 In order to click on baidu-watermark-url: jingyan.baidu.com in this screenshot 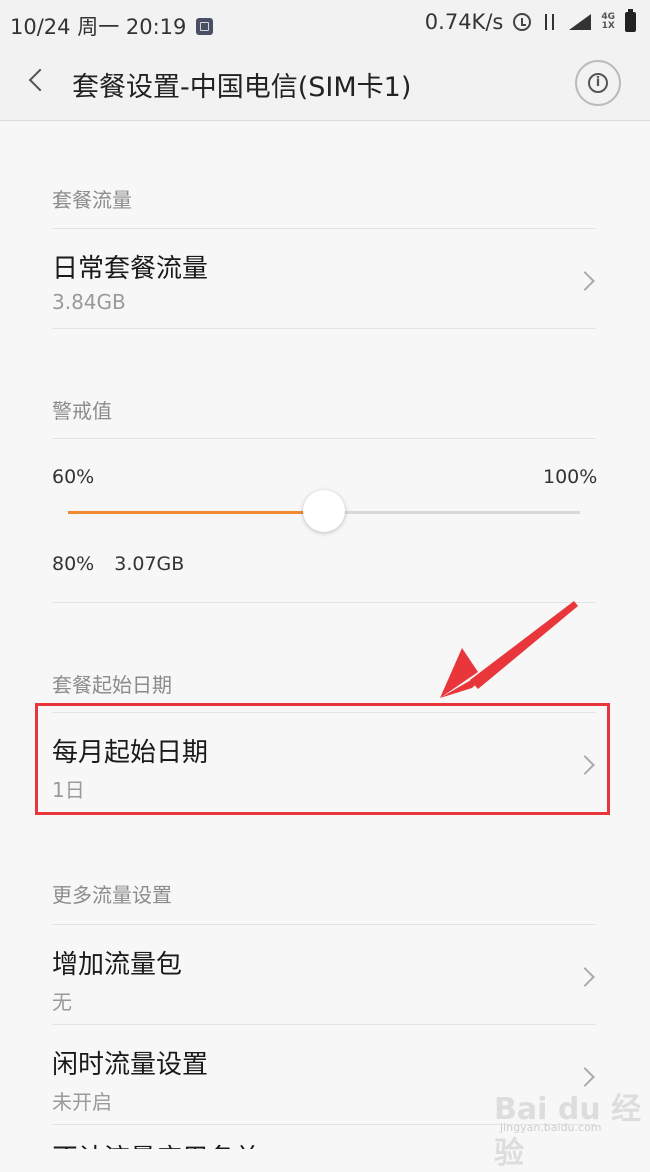, I will do `click(551, 1127)`.